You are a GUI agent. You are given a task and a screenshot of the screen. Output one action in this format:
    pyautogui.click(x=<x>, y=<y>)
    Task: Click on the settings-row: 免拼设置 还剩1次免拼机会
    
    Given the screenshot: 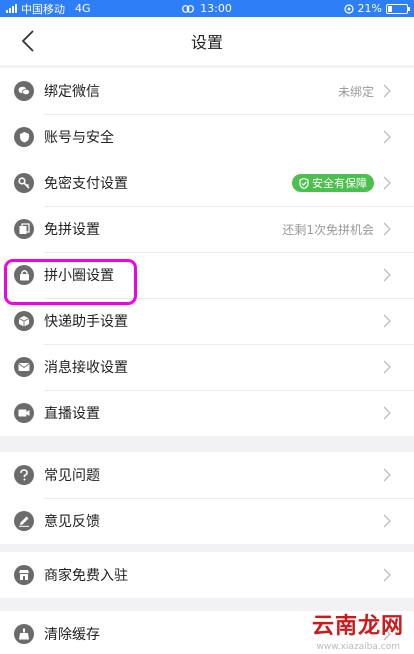 What is the action you would take?
    pyautogui.click(x=207, y=229)
    